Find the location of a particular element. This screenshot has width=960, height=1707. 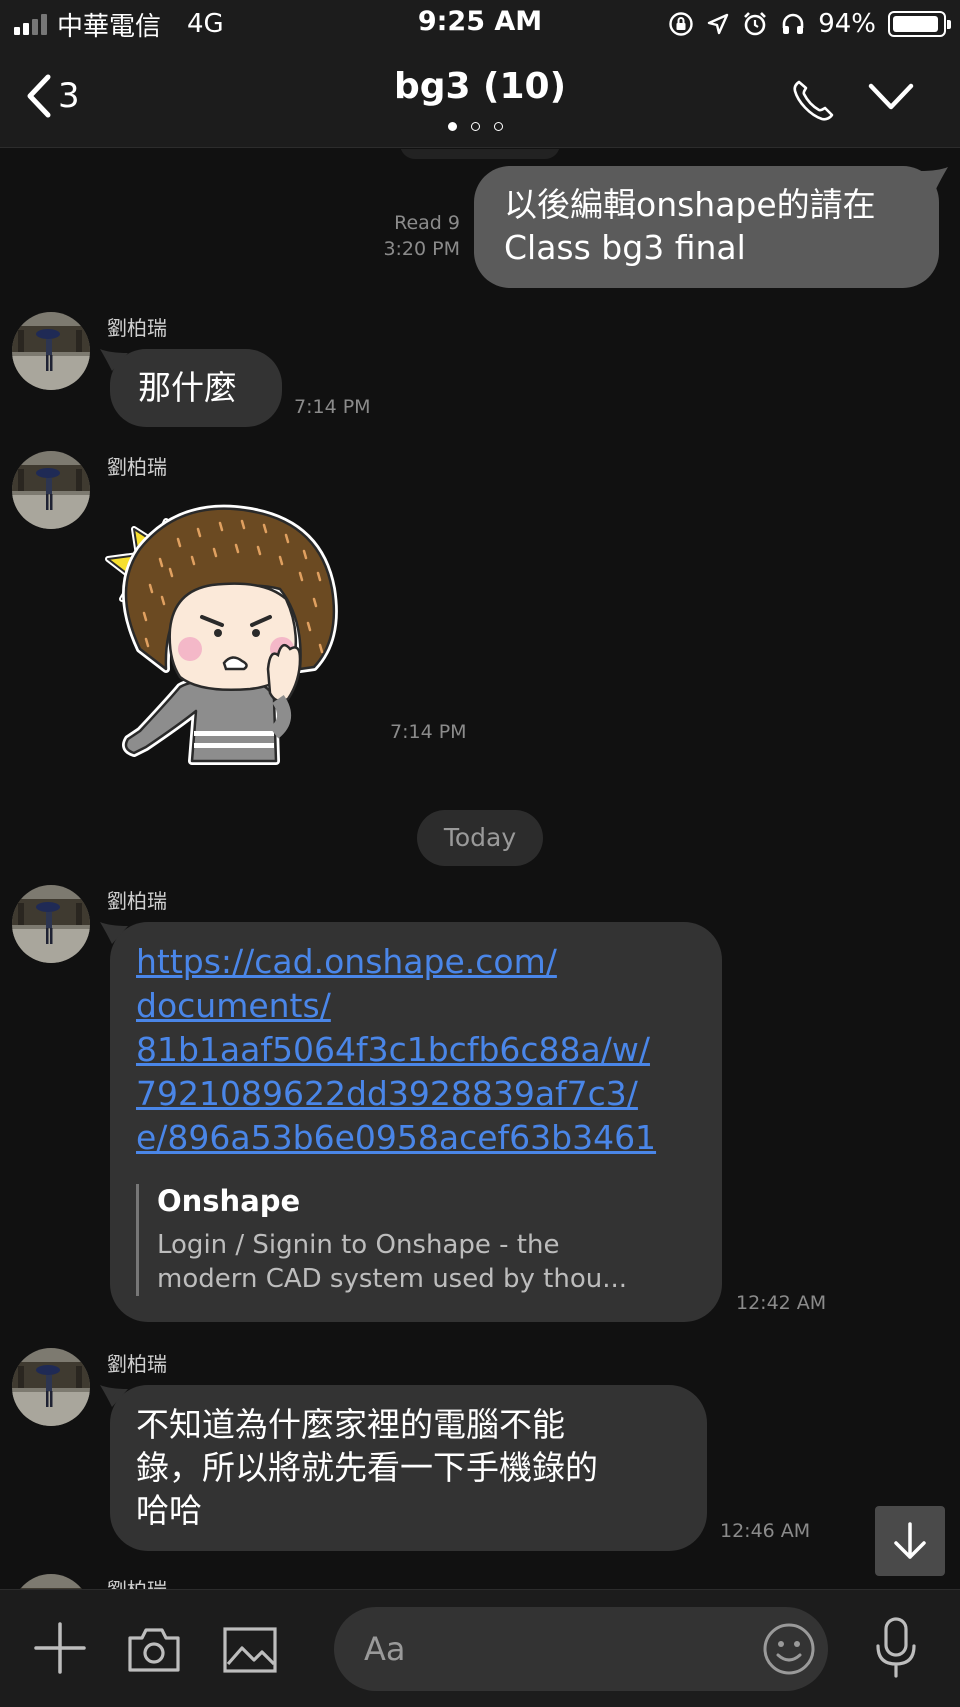

link-line: https://cad.onshape.com/ is located at coordinates (346, 961).